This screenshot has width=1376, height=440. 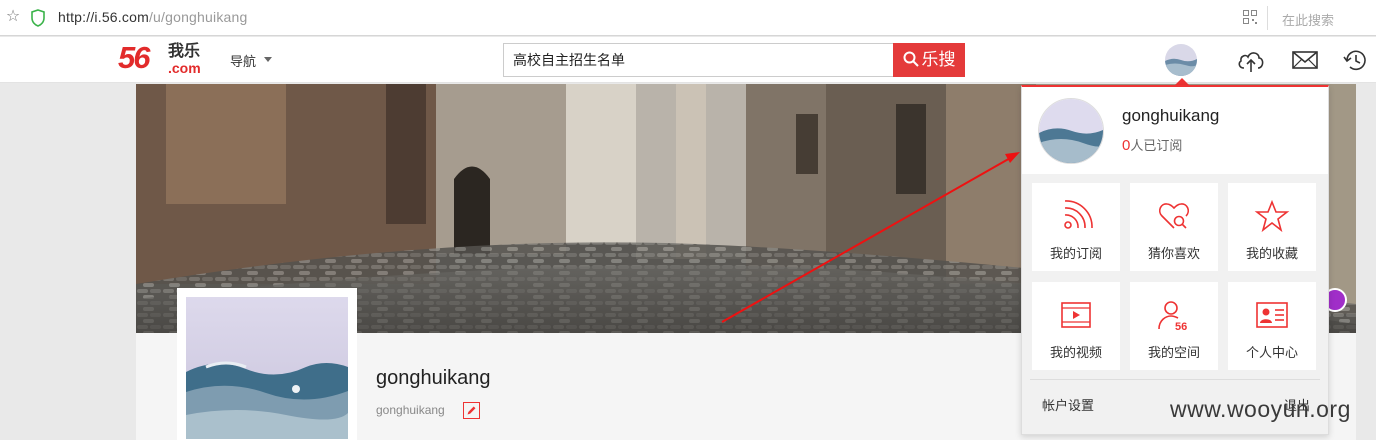 What do you see at coordinates (1071, 131) in the screenshot?
I see `dropdown-avatar` at bounding box center [1071, 131].